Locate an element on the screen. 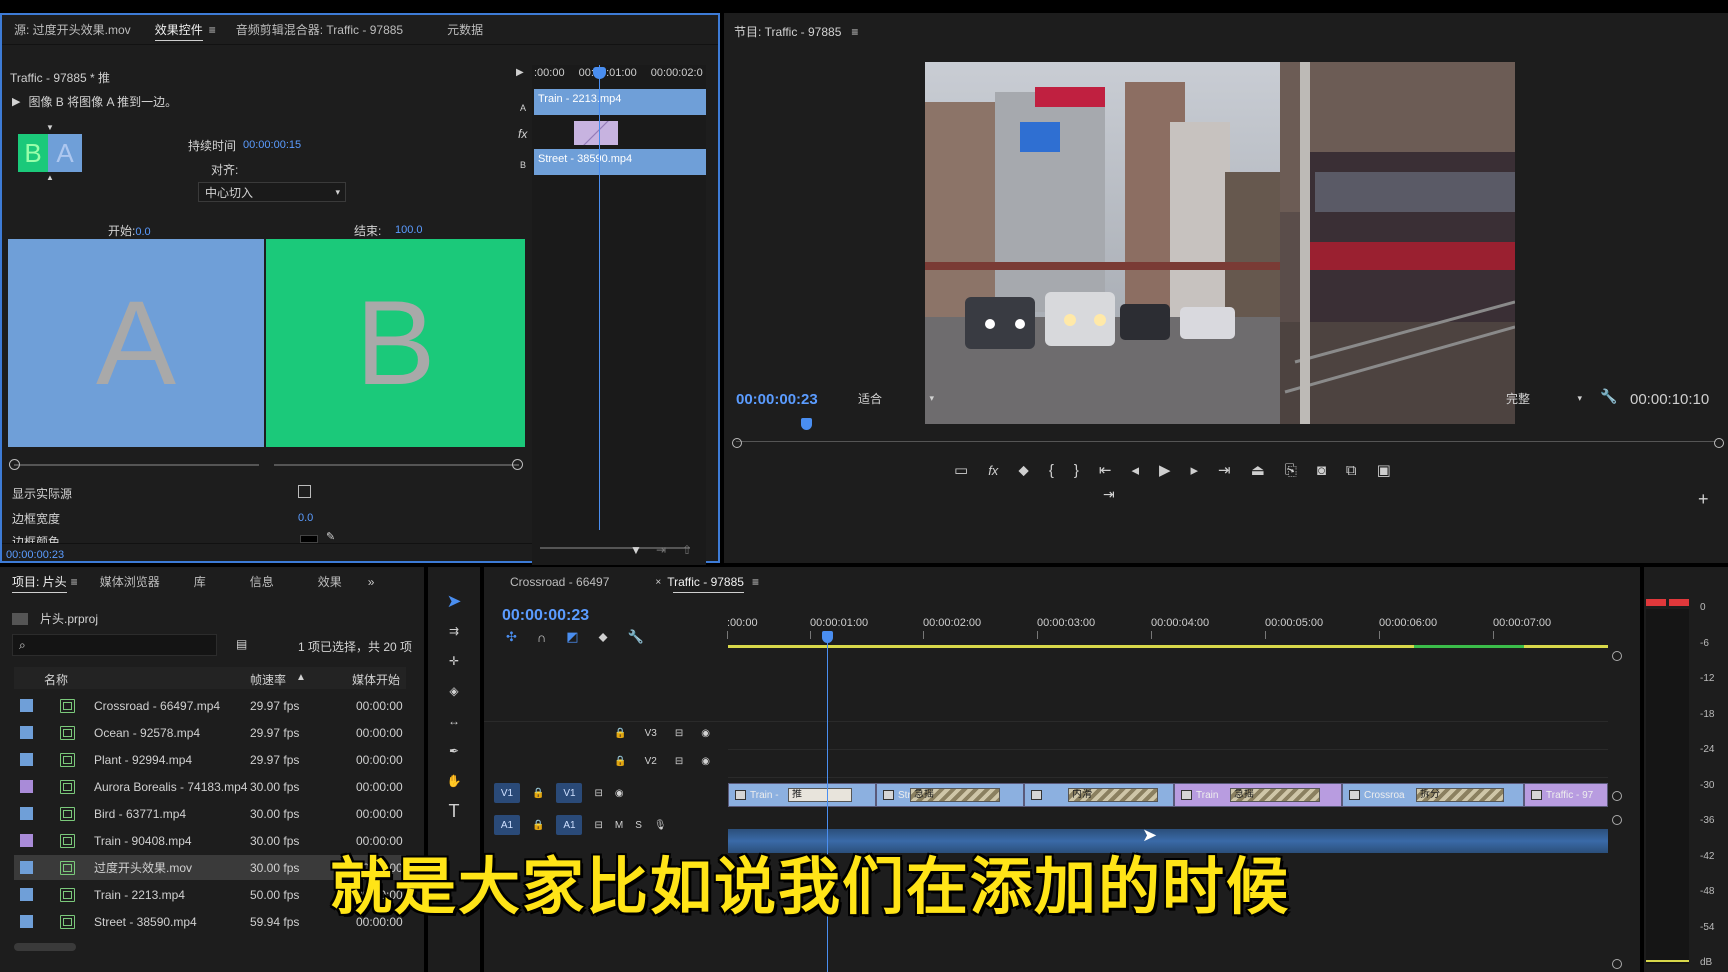 The height and width of the screenshot is (972, 1728). start-slider is located at coordinates (136, 465).